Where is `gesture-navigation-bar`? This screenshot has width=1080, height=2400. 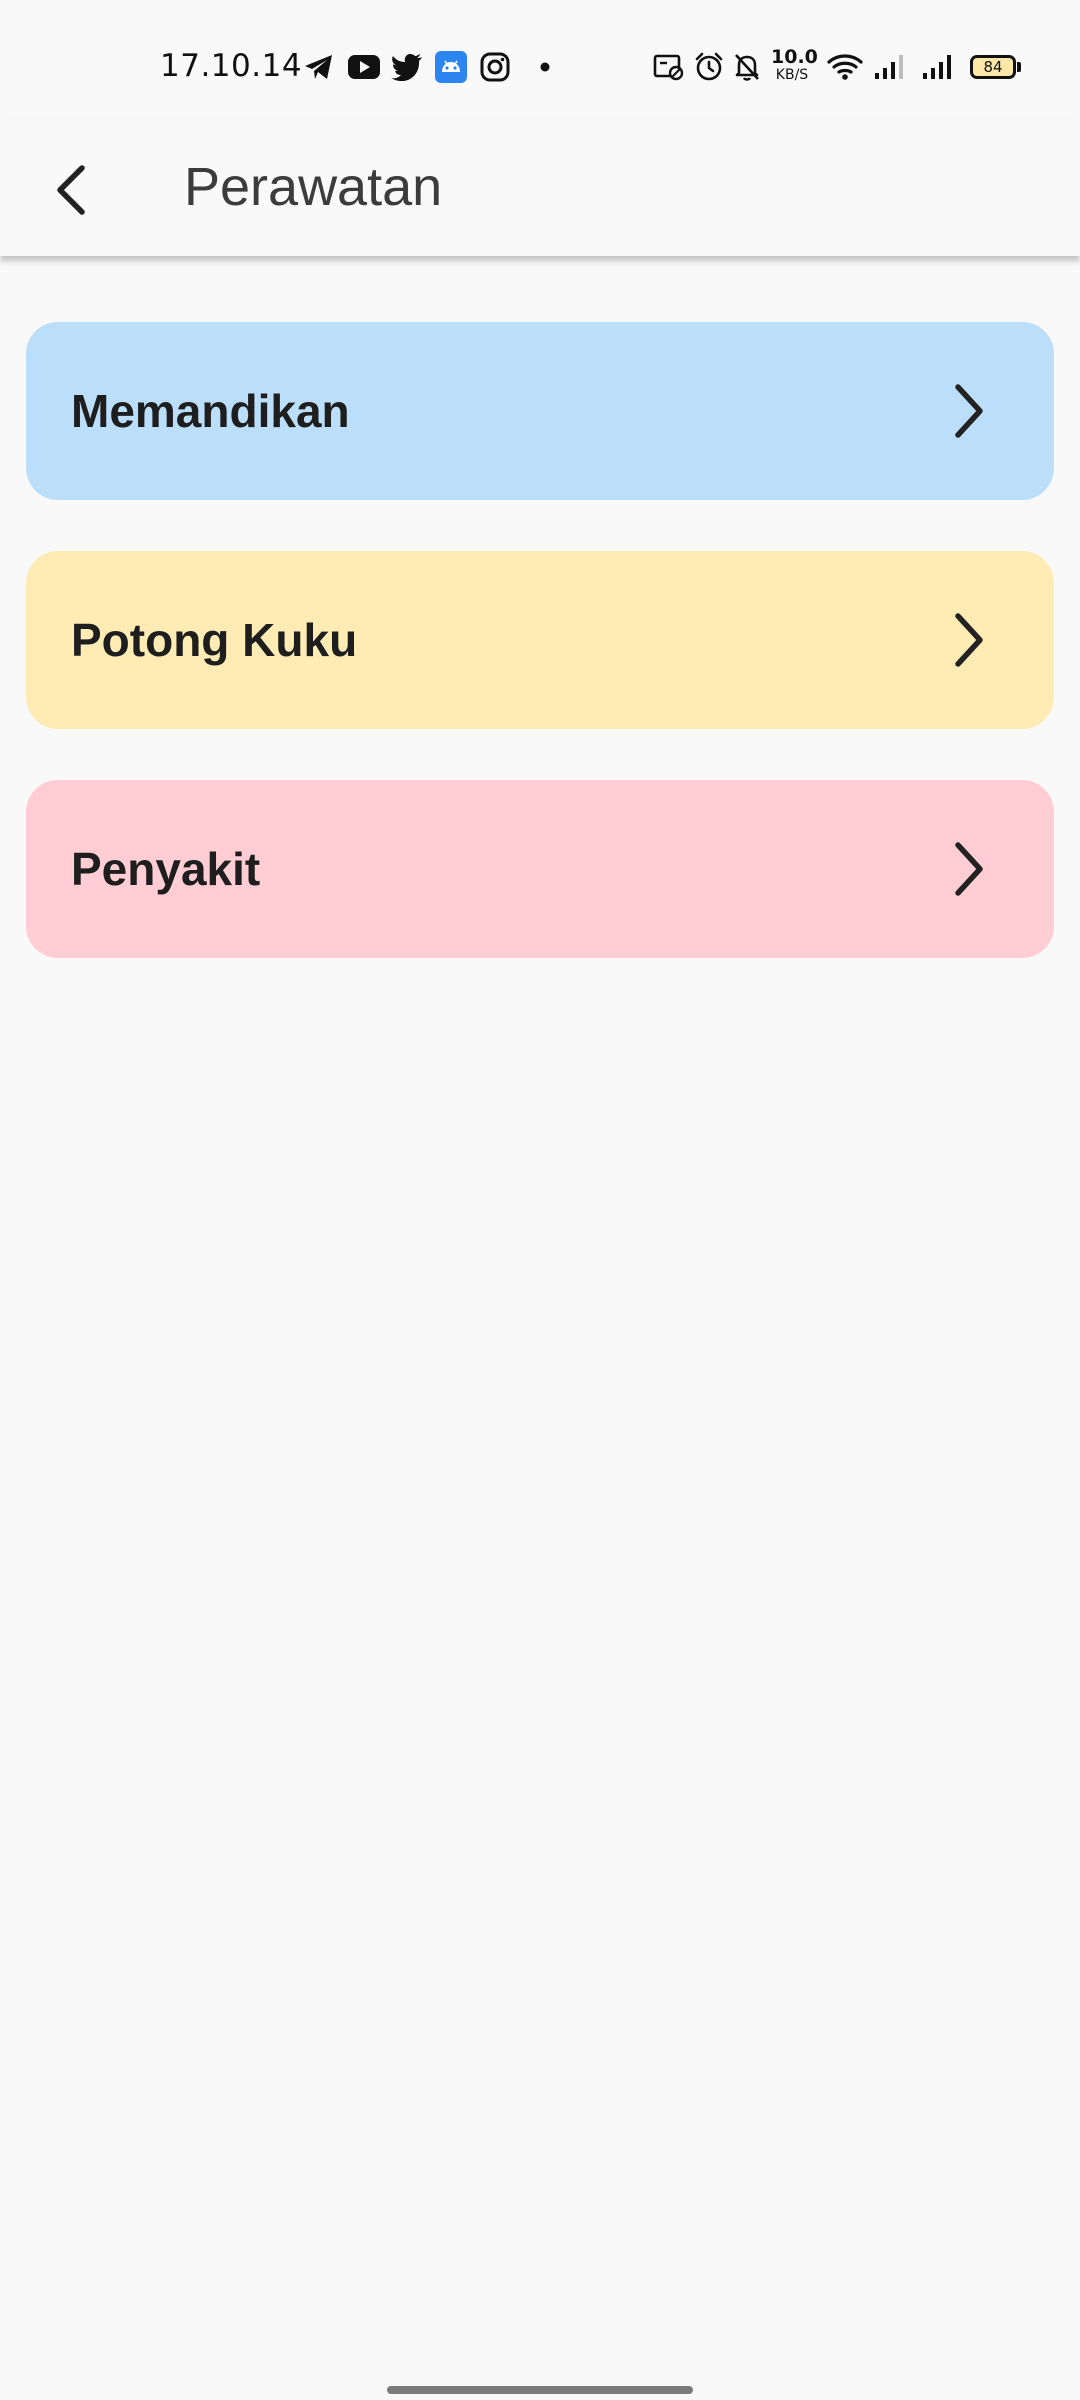 gesture-navigation-bar is located at coordinates (540, 2390).